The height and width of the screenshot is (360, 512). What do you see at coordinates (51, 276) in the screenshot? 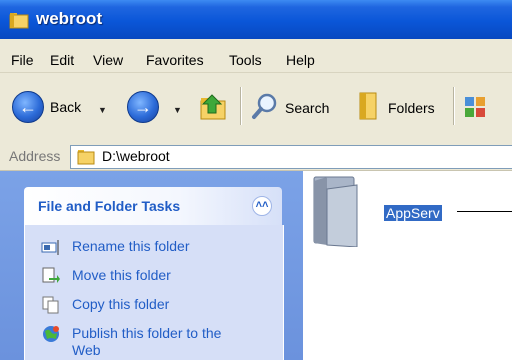
I see `move-icon` at bounding box center [51, 276].